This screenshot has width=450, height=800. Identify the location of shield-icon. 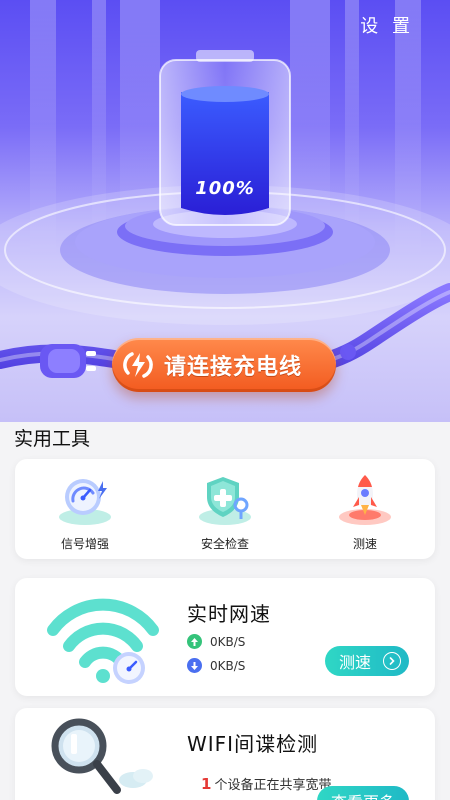
(225, 501).